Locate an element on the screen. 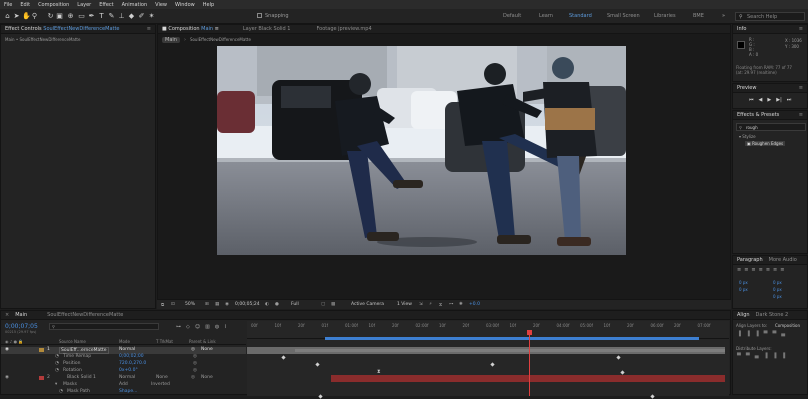  tab-preview: Preview is located at coordinates (746, 88).